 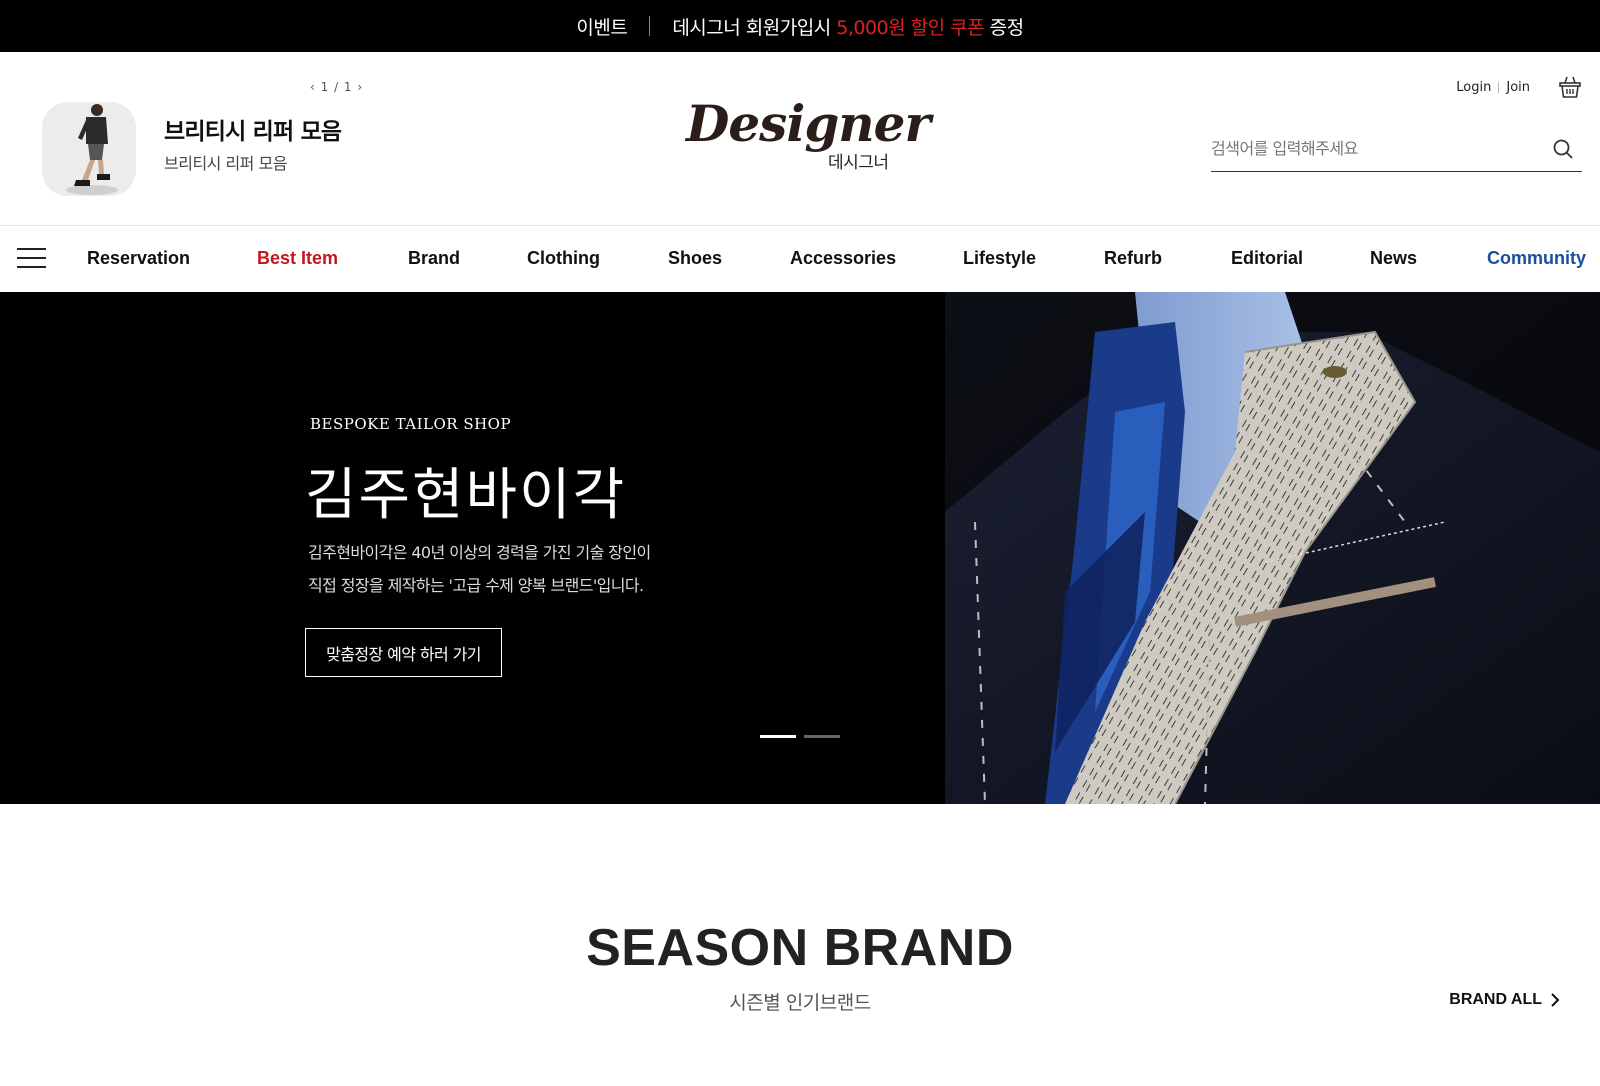 I want to click on brand-all-link: BRAND ALL, so click(x=1504, y=1000).